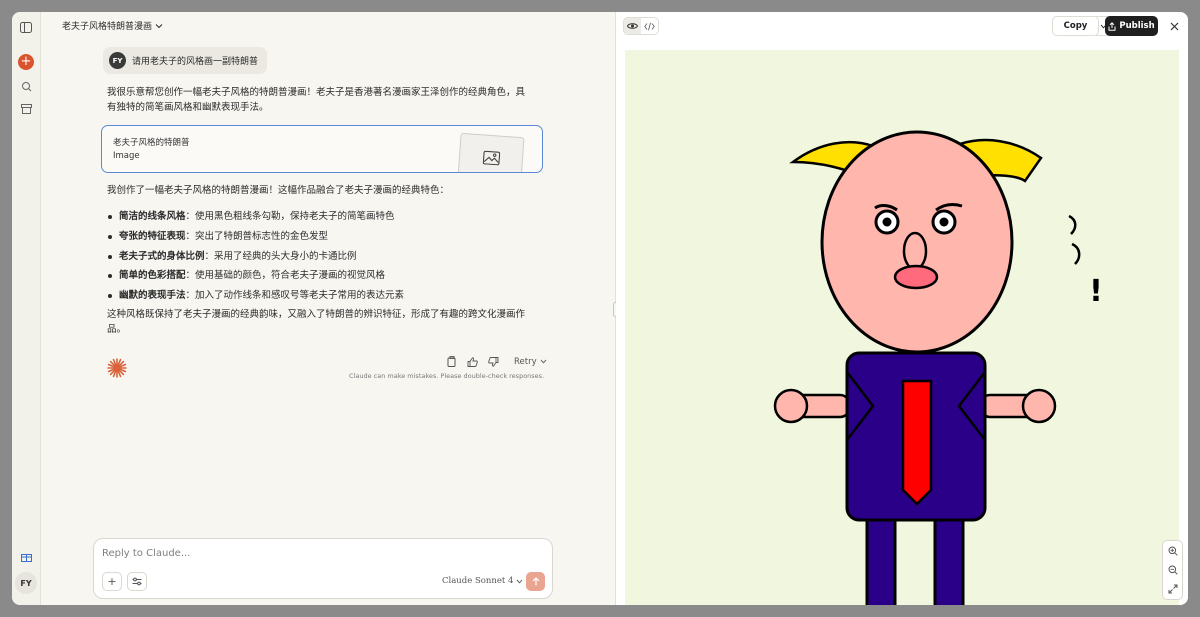  I want to click on left-hand, so click(791, 406).